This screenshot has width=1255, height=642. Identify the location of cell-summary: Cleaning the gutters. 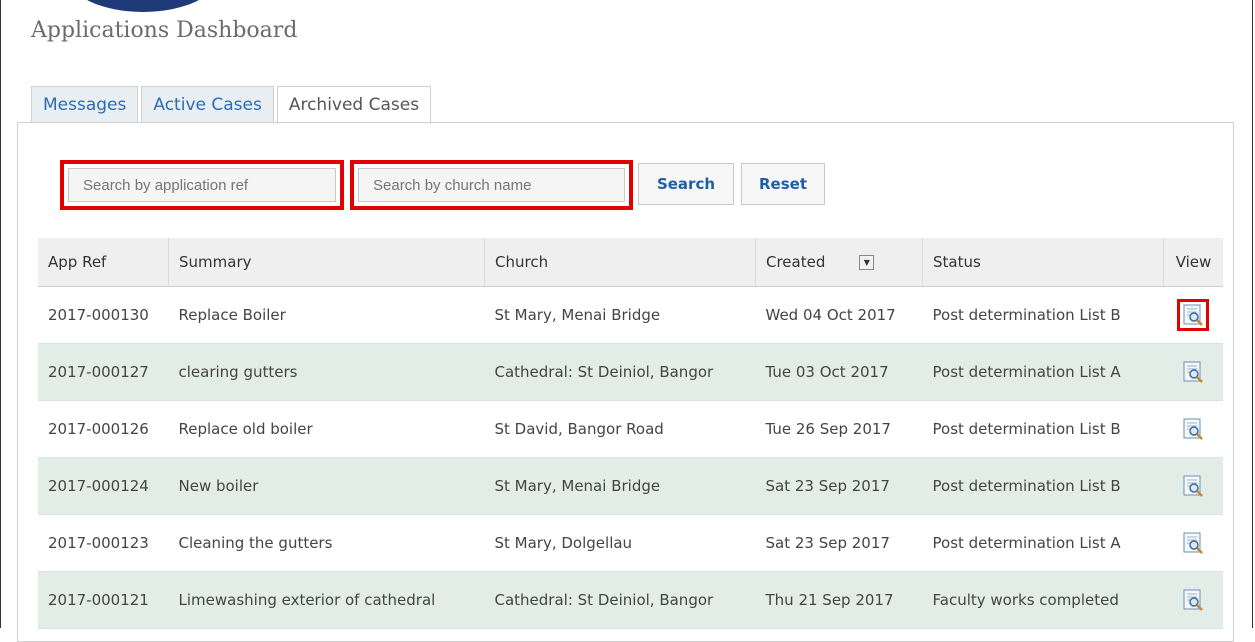
(326, 543).